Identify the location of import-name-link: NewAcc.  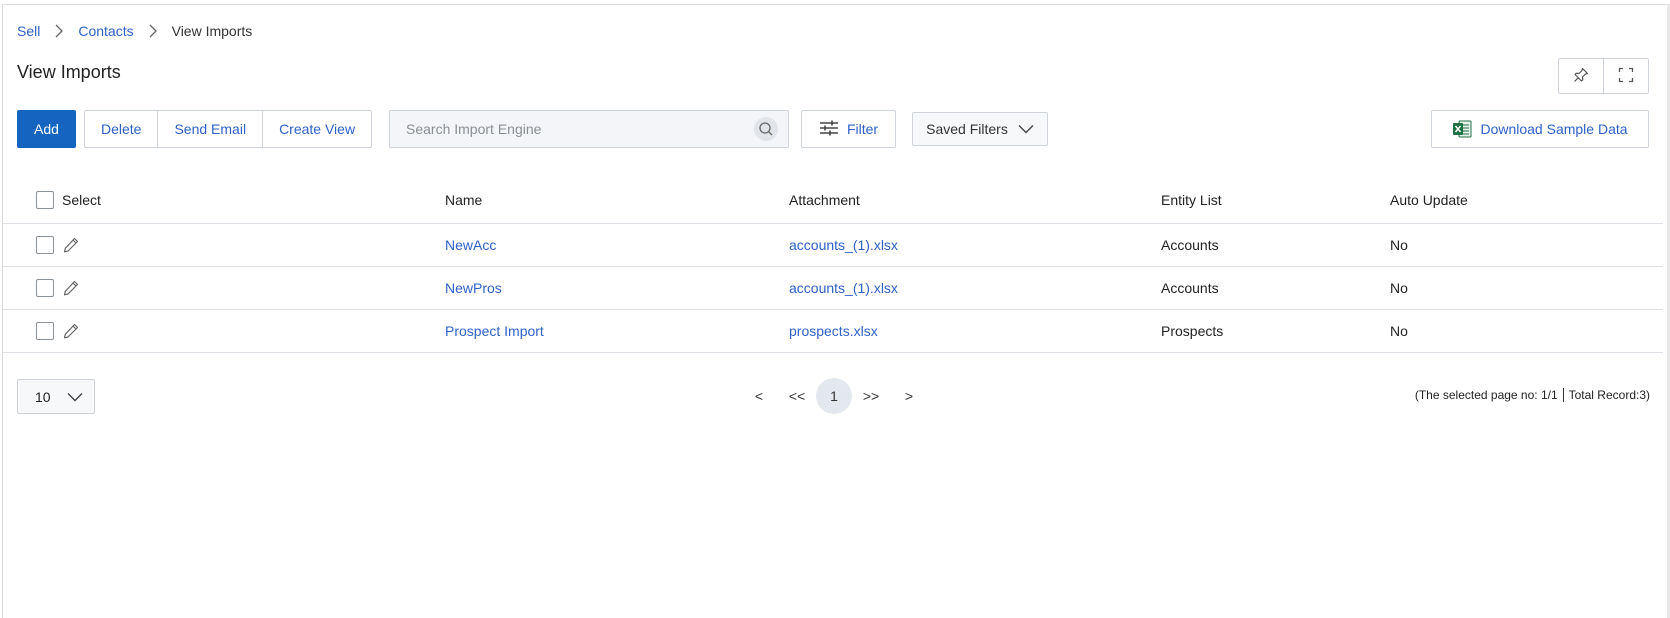
(470, 245).